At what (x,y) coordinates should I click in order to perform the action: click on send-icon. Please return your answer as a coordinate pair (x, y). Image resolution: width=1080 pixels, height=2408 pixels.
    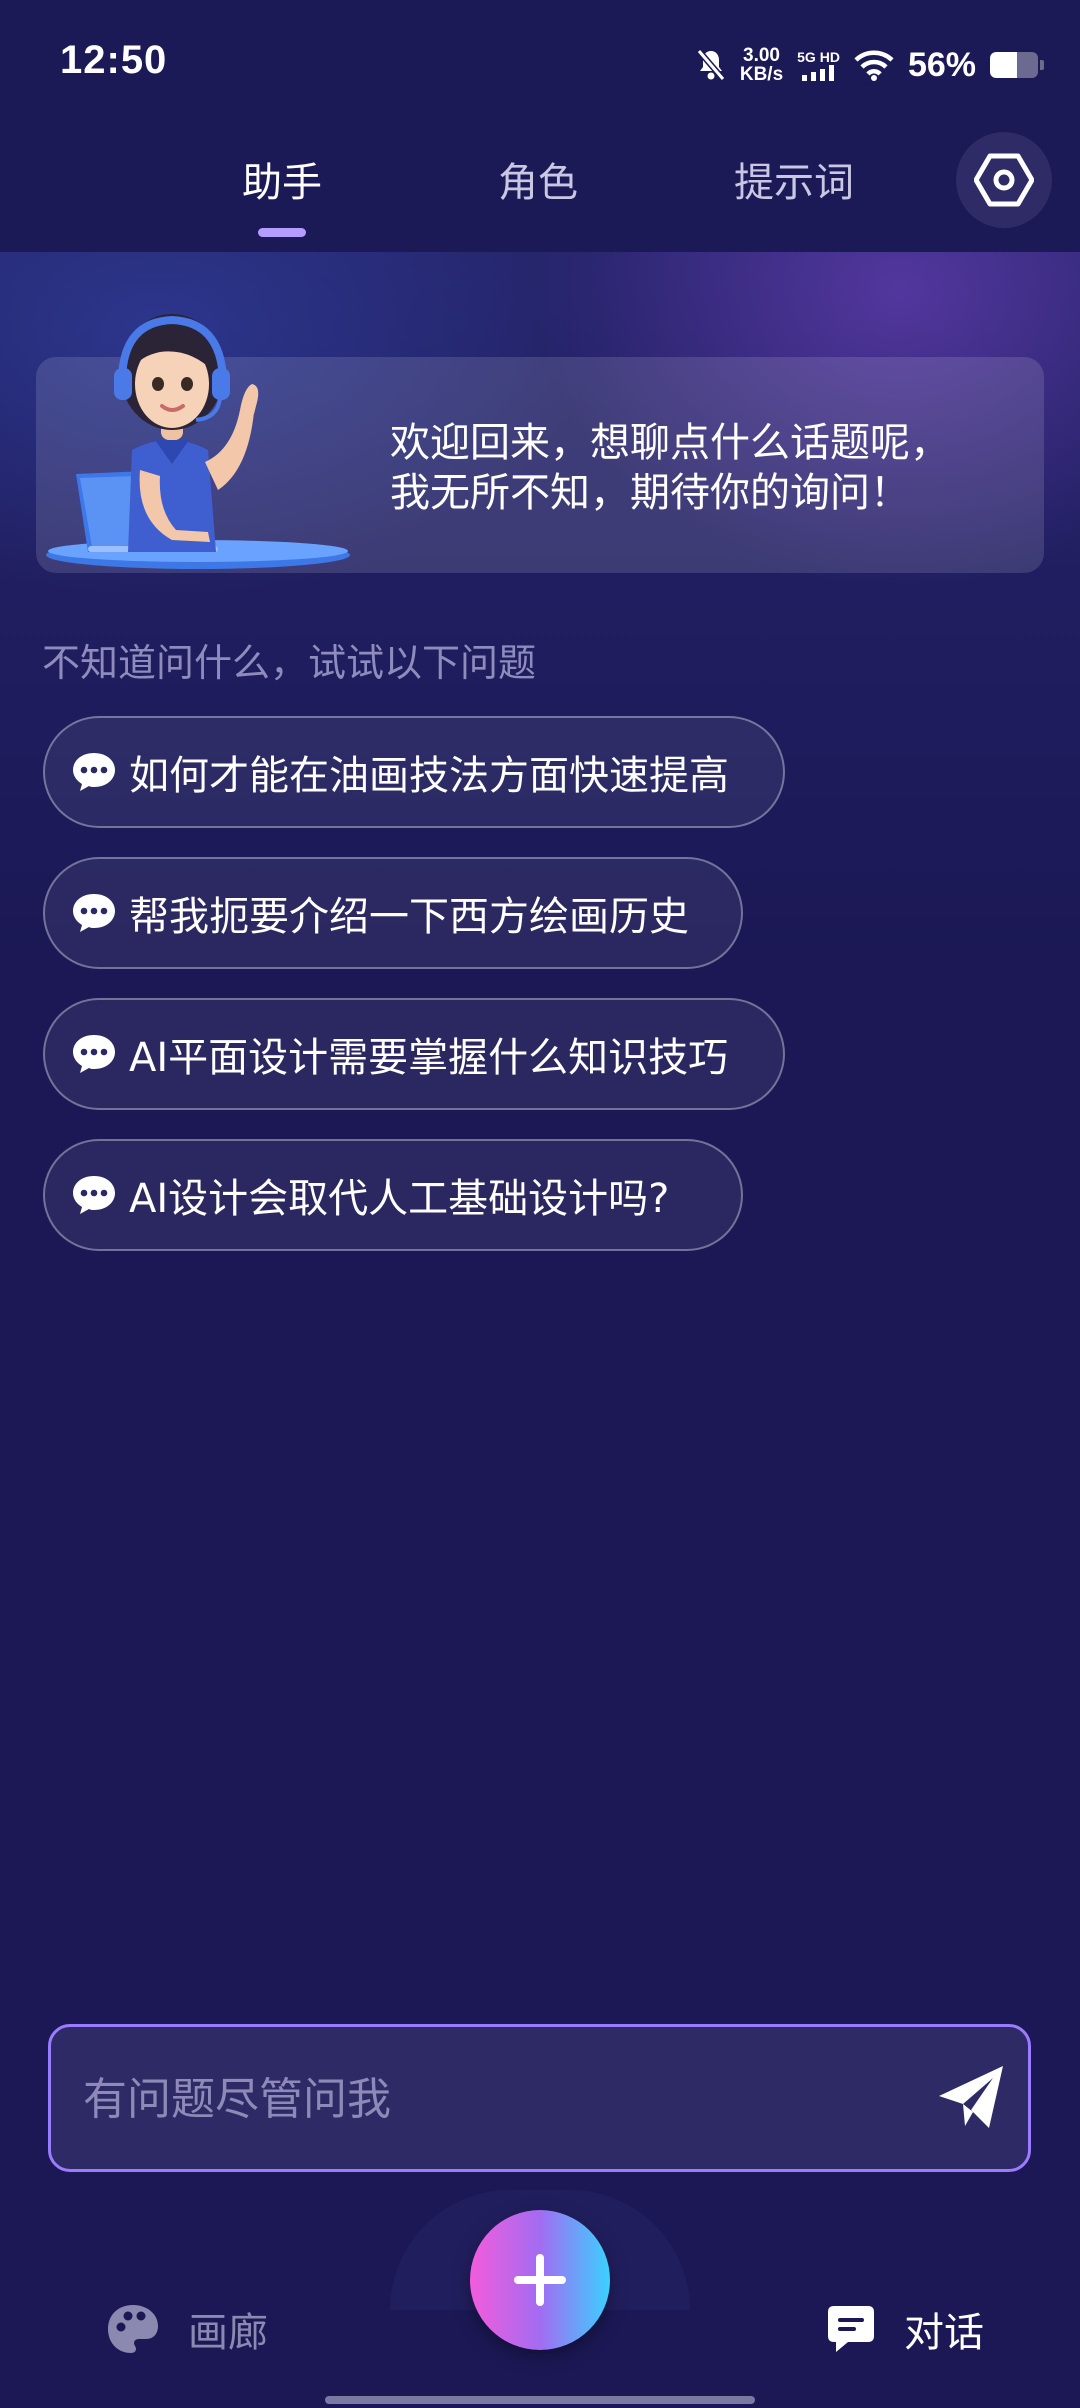
    Looking at the image, I should click on (971, 2097).